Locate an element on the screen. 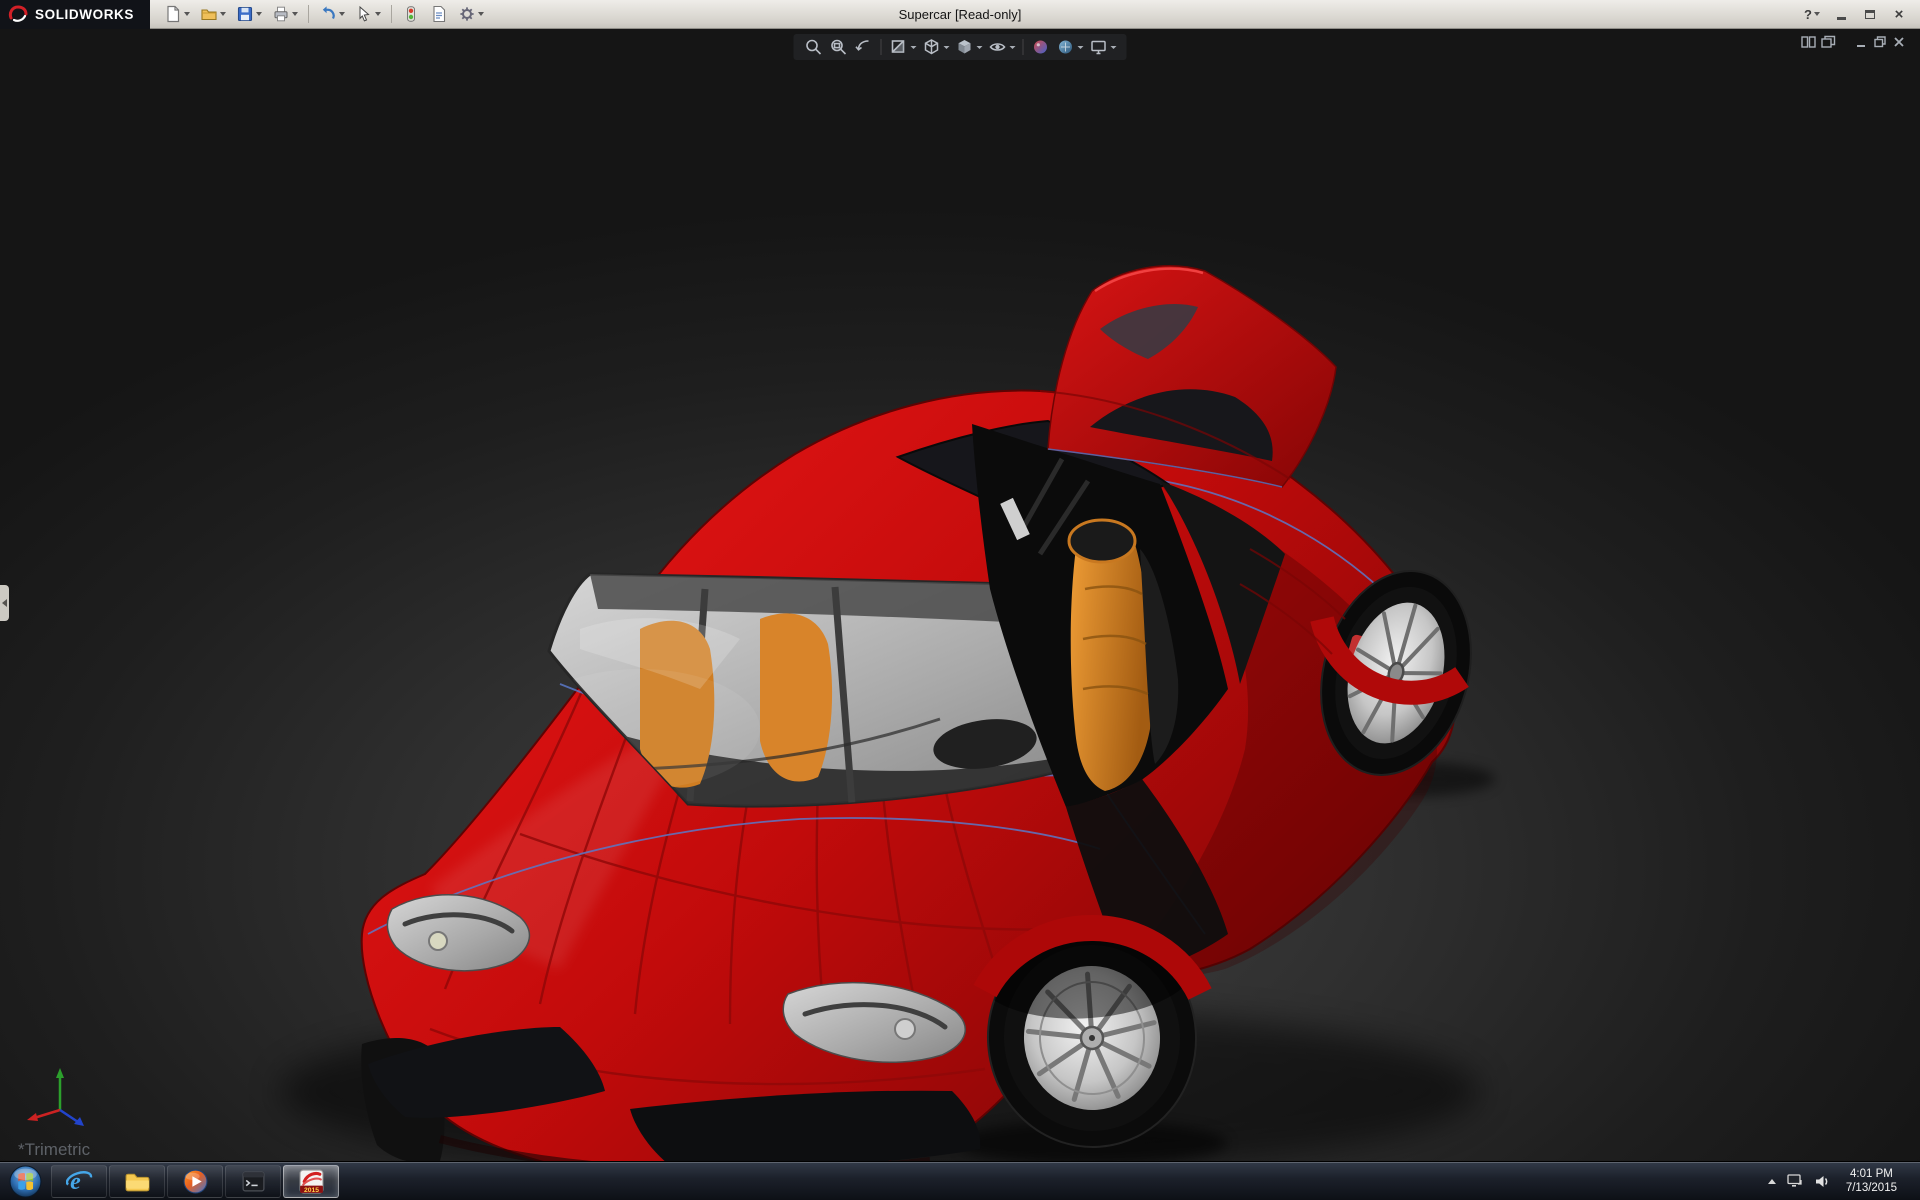  taskbar-console-app is located at coordinates (253, 1181).